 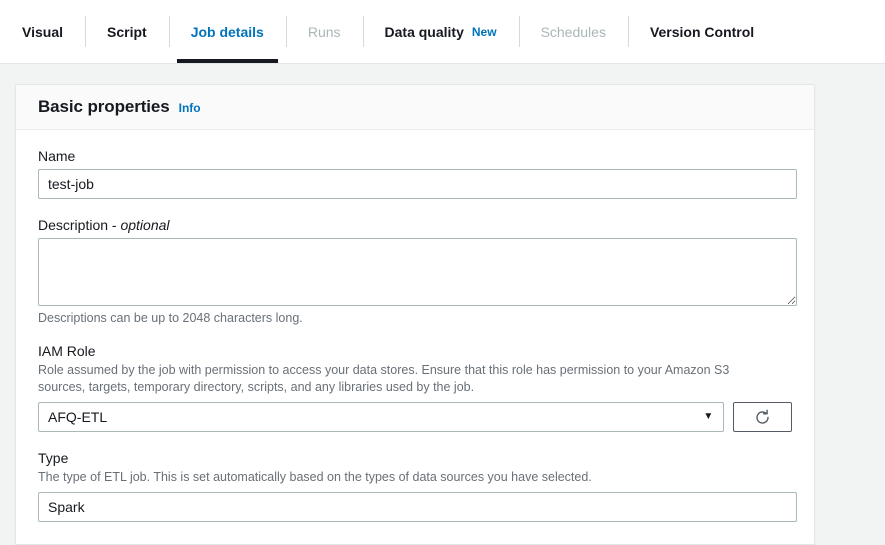 I want to click on refresh-icon, so click(x=762, y=417).